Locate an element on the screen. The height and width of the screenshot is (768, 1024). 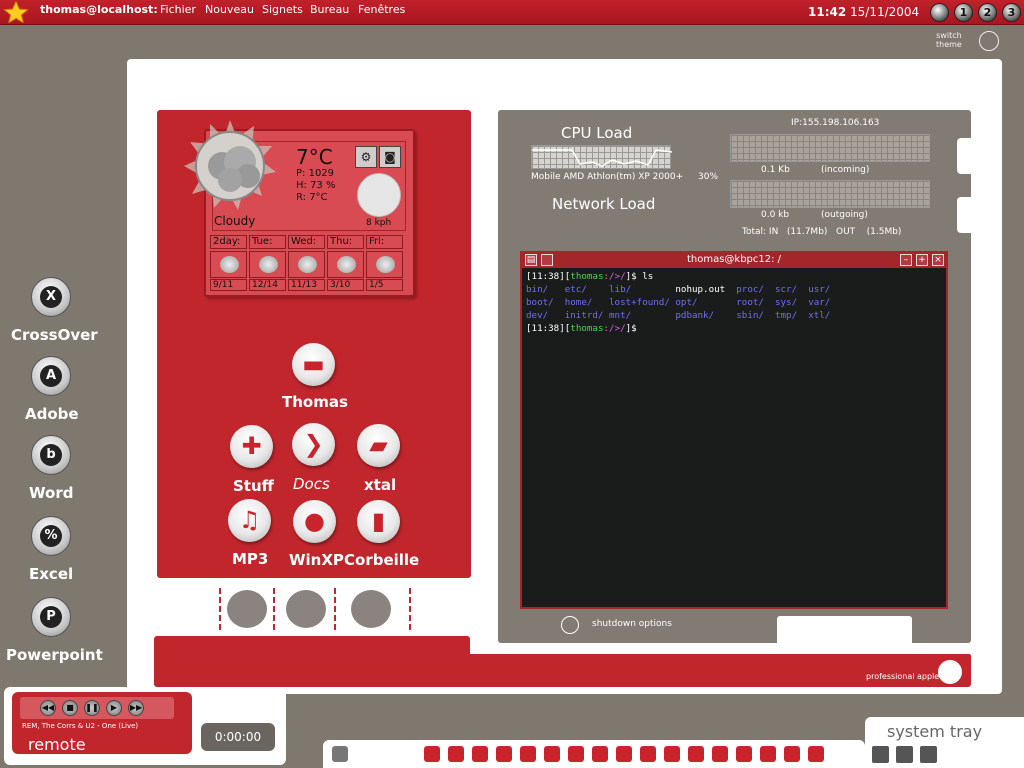
weather-wind-speed: 8 kph is located at coordinates (379, 223).